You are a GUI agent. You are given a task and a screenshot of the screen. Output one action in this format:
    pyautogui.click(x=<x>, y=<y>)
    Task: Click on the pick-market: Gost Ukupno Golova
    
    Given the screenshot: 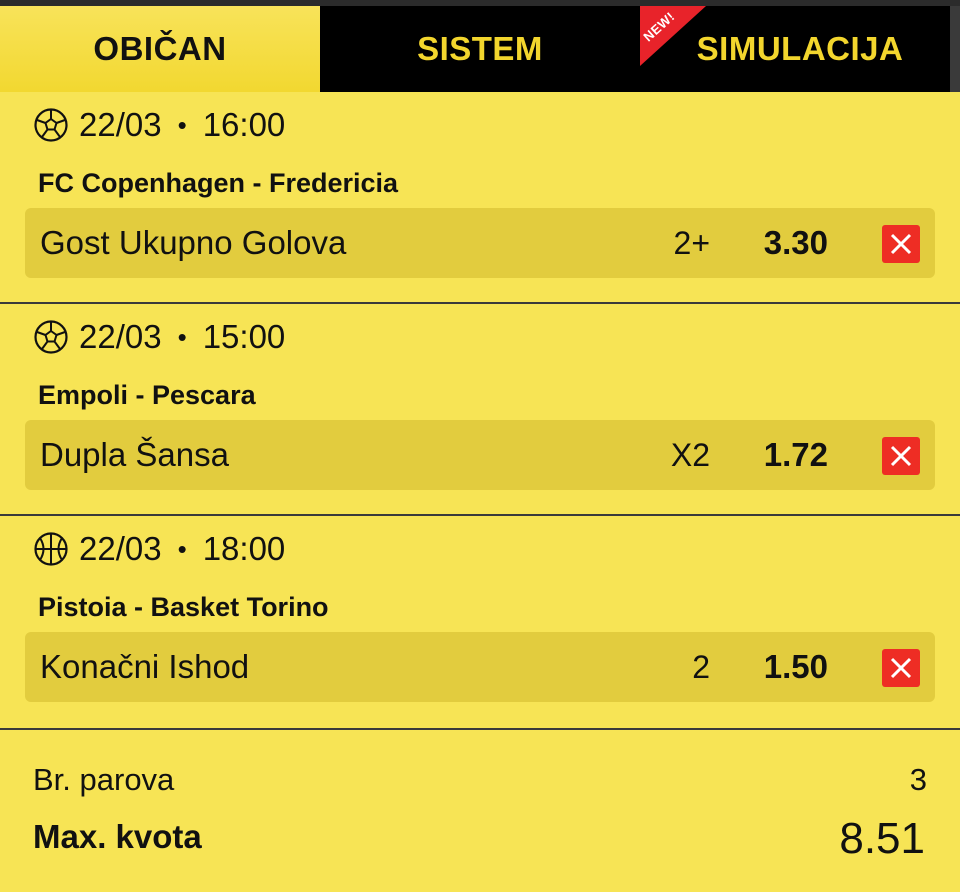 What is the action you would take?
    pyautogui.click(x=193, y=242)
    